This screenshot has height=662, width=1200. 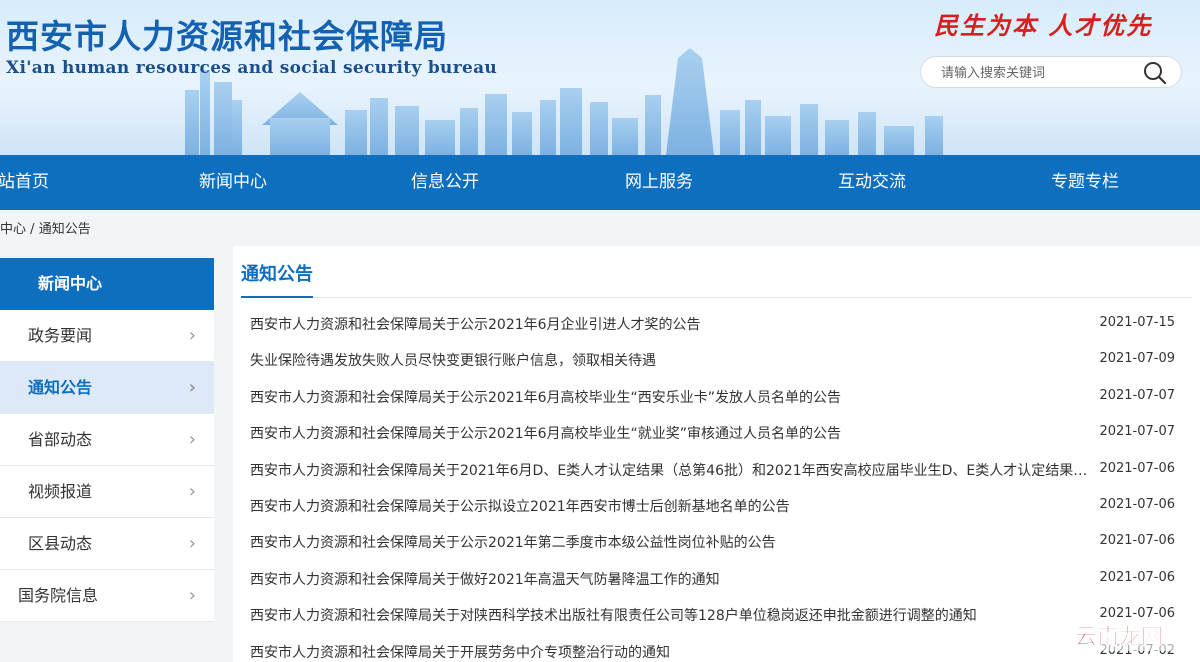 What do you see at coordinates (227, 36) in the screenshot?
I see `site-title: 西安市人力资源和社会保障局` at bounding box center [227, 36].